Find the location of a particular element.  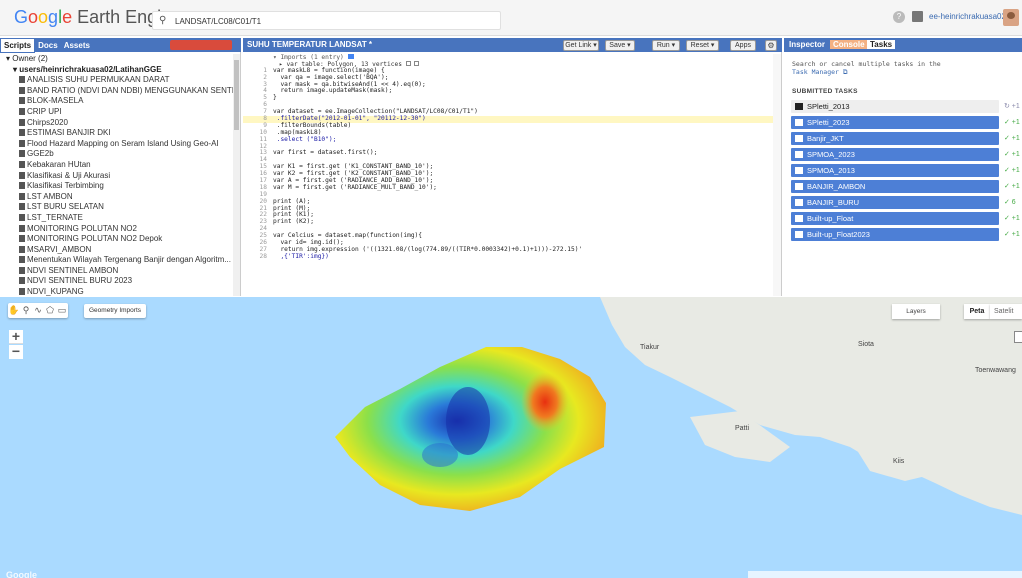

polygon-icon: ⬠ is located at coordinates (50, 310).